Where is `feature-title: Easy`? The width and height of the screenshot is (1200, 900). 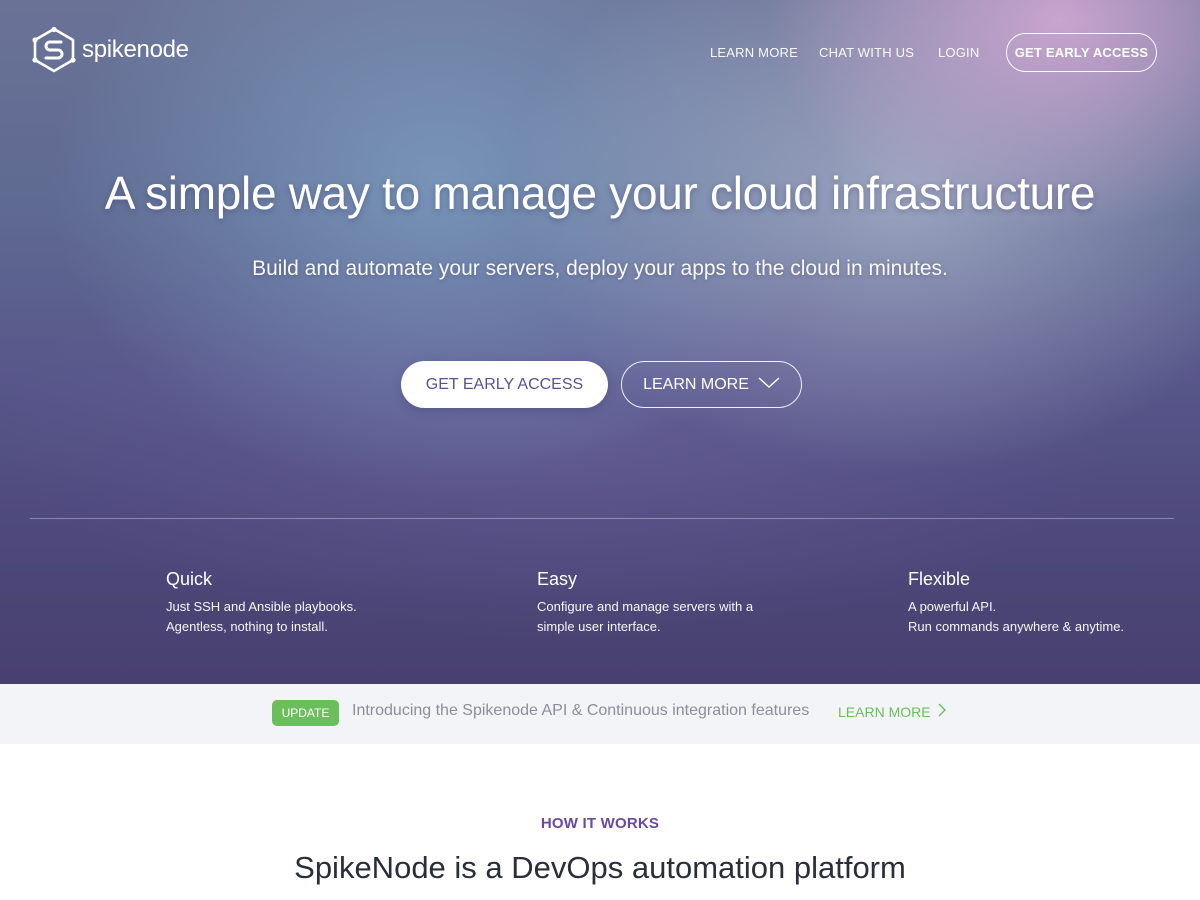 feature-title: Easy is located at coordinates (557, 579).